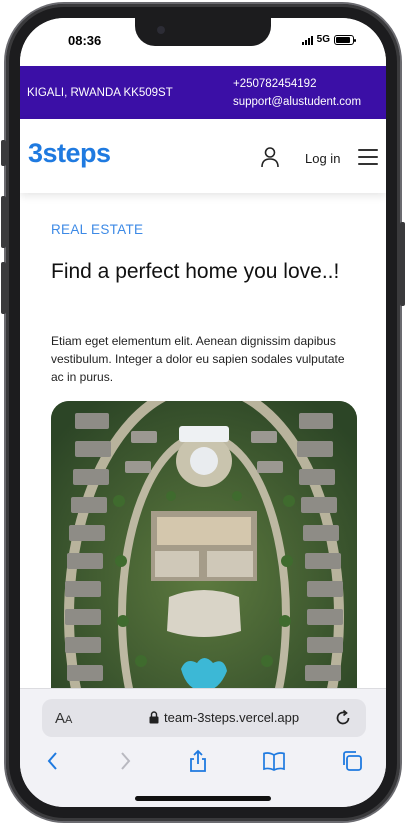 The height and width of the screenshot is (825, 406). Describe the element at coordinates (323, 39) in the screenshot. I see `network-type: 5G` at that location.